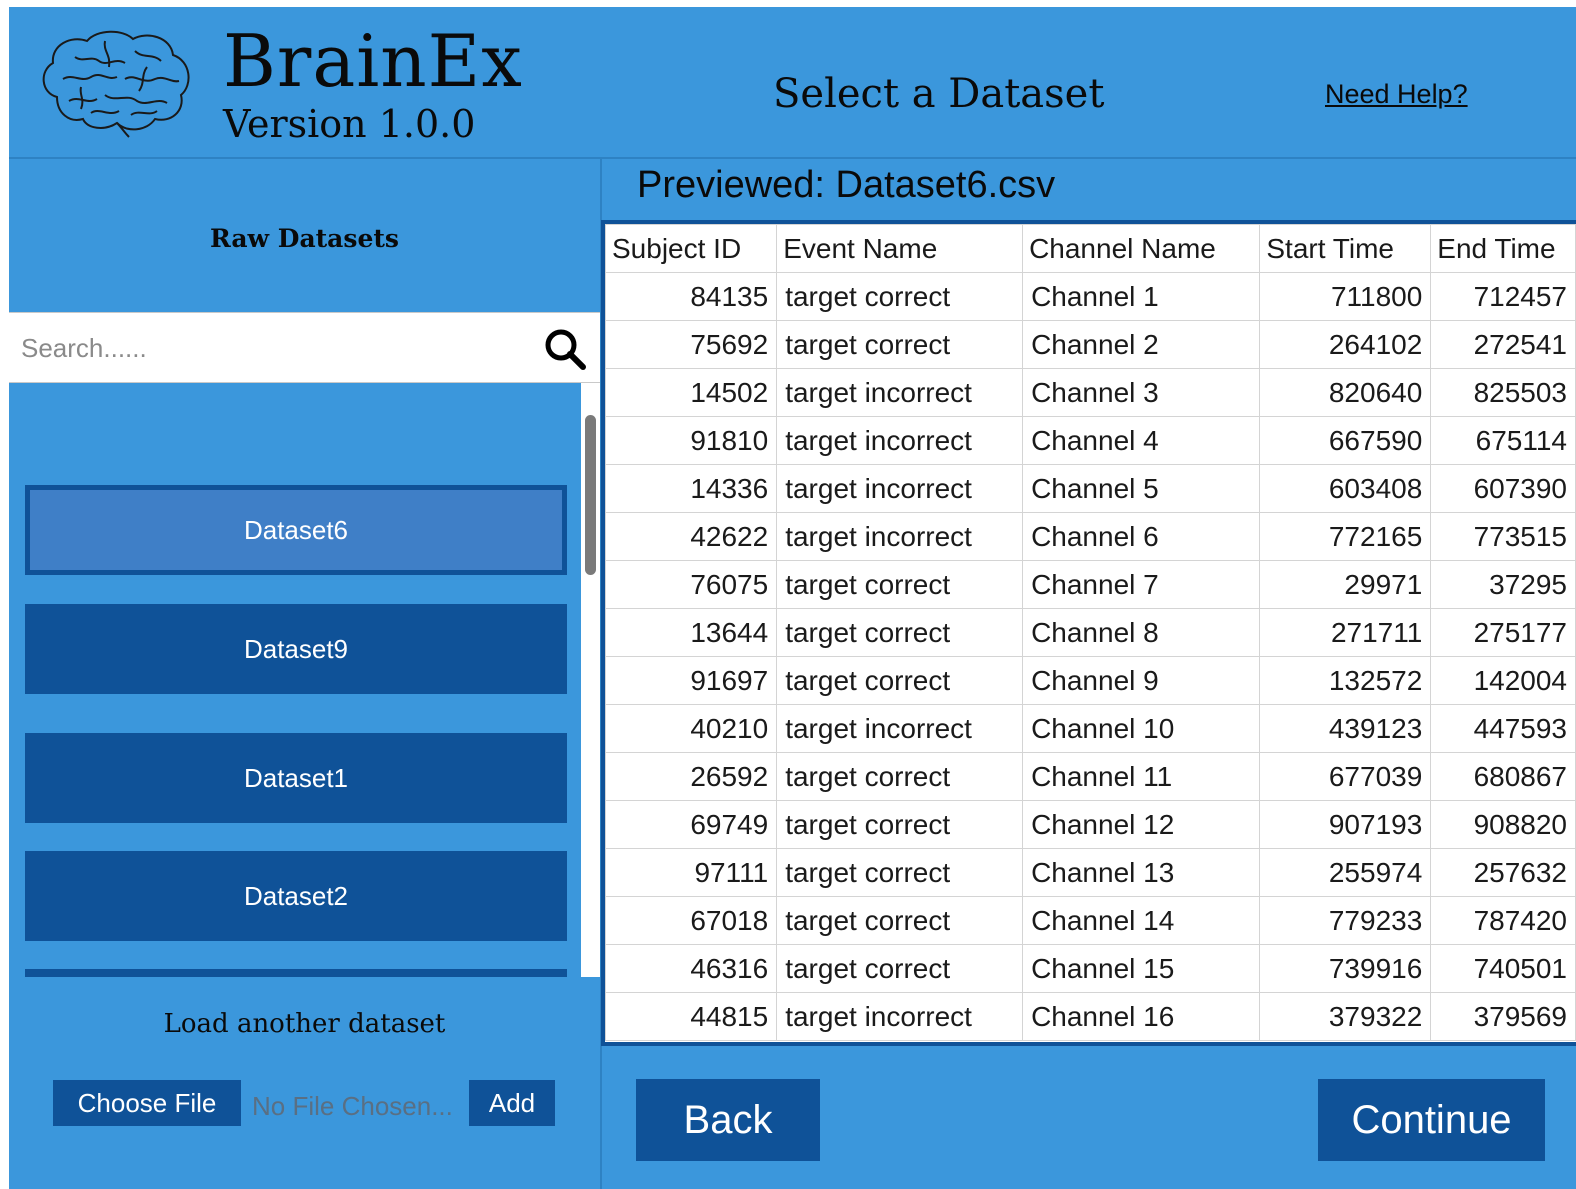 This screenshot has width=1576, height=1189. What do you see at coordinates (691, 296) in the screenshot?
I see `table-cell: 84135` at bounding box center [691, 296].